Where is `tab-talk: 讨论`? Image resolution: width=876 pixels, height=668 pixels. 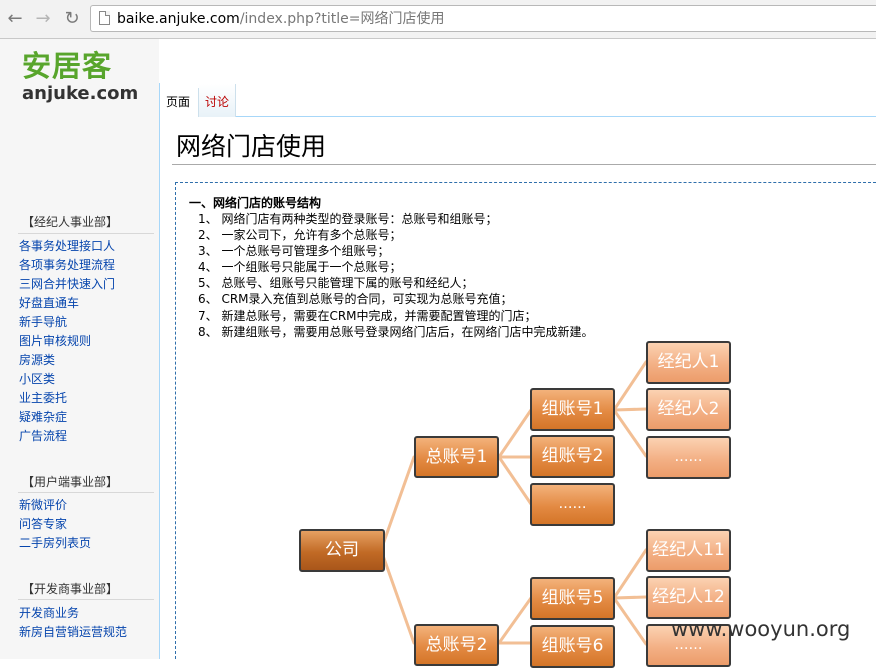
tab-talk: 讨论 is located at coordinates (217, 100).